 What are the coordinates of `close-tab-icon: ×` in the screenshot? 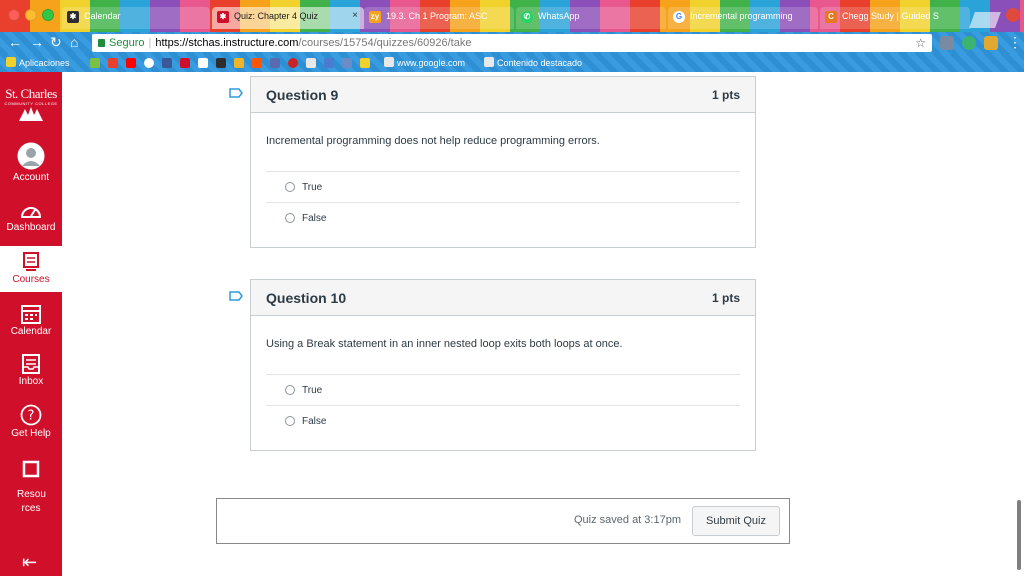 It's located at (355, 15).